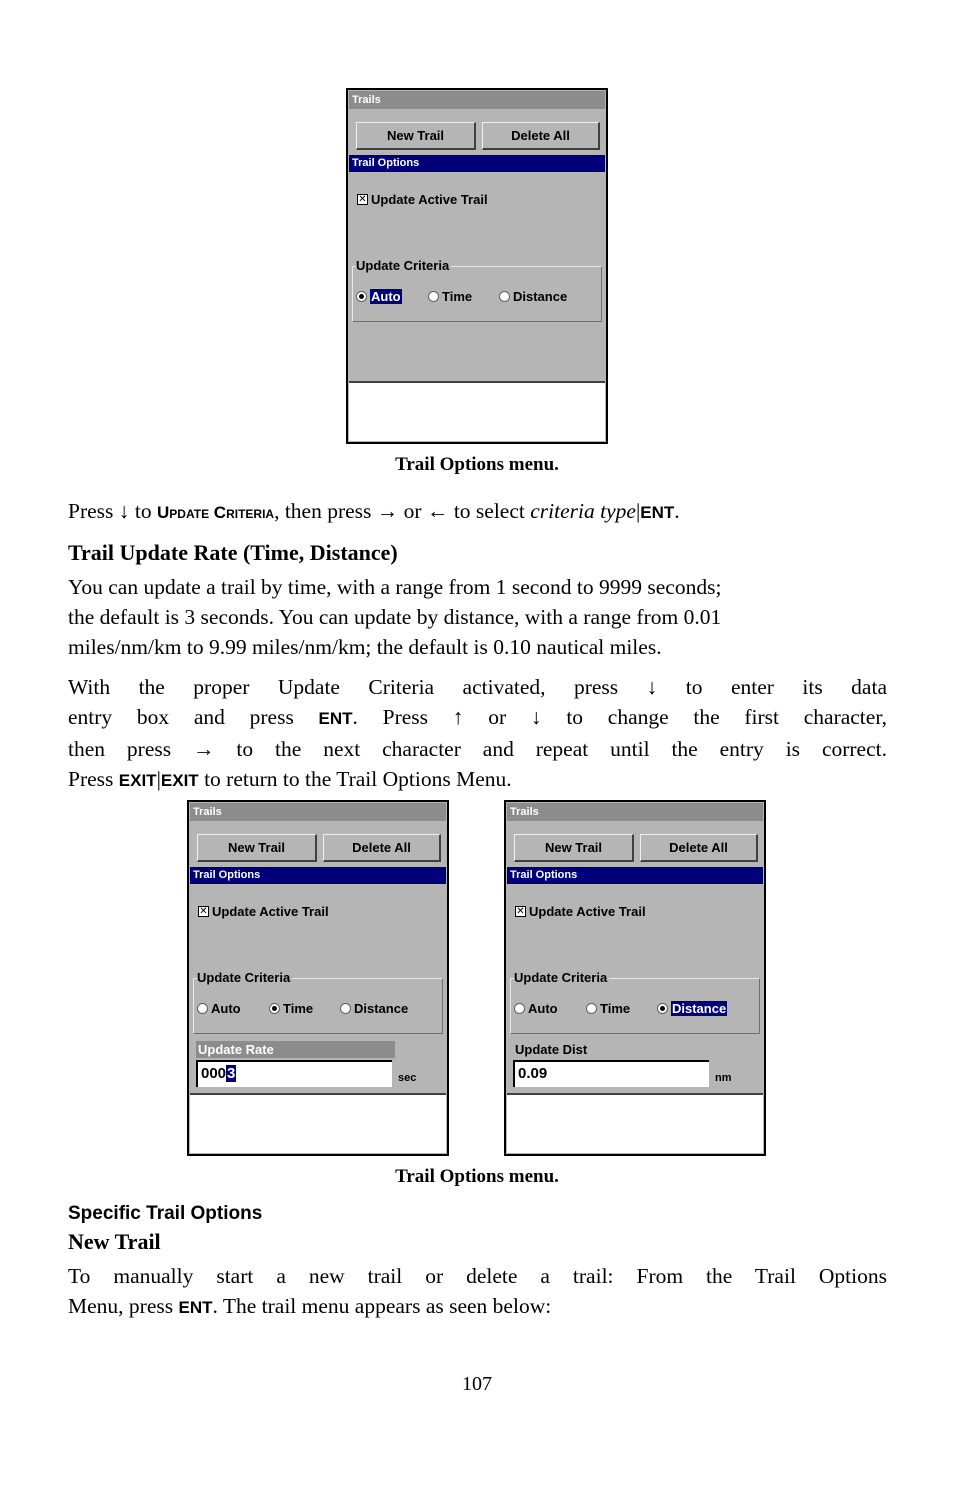 The width and height of the screenshot is (954, 1487). What do you see at coordinates (412, 511) in the screenshot?
I see `text: or` at bounding box center [412, 511].